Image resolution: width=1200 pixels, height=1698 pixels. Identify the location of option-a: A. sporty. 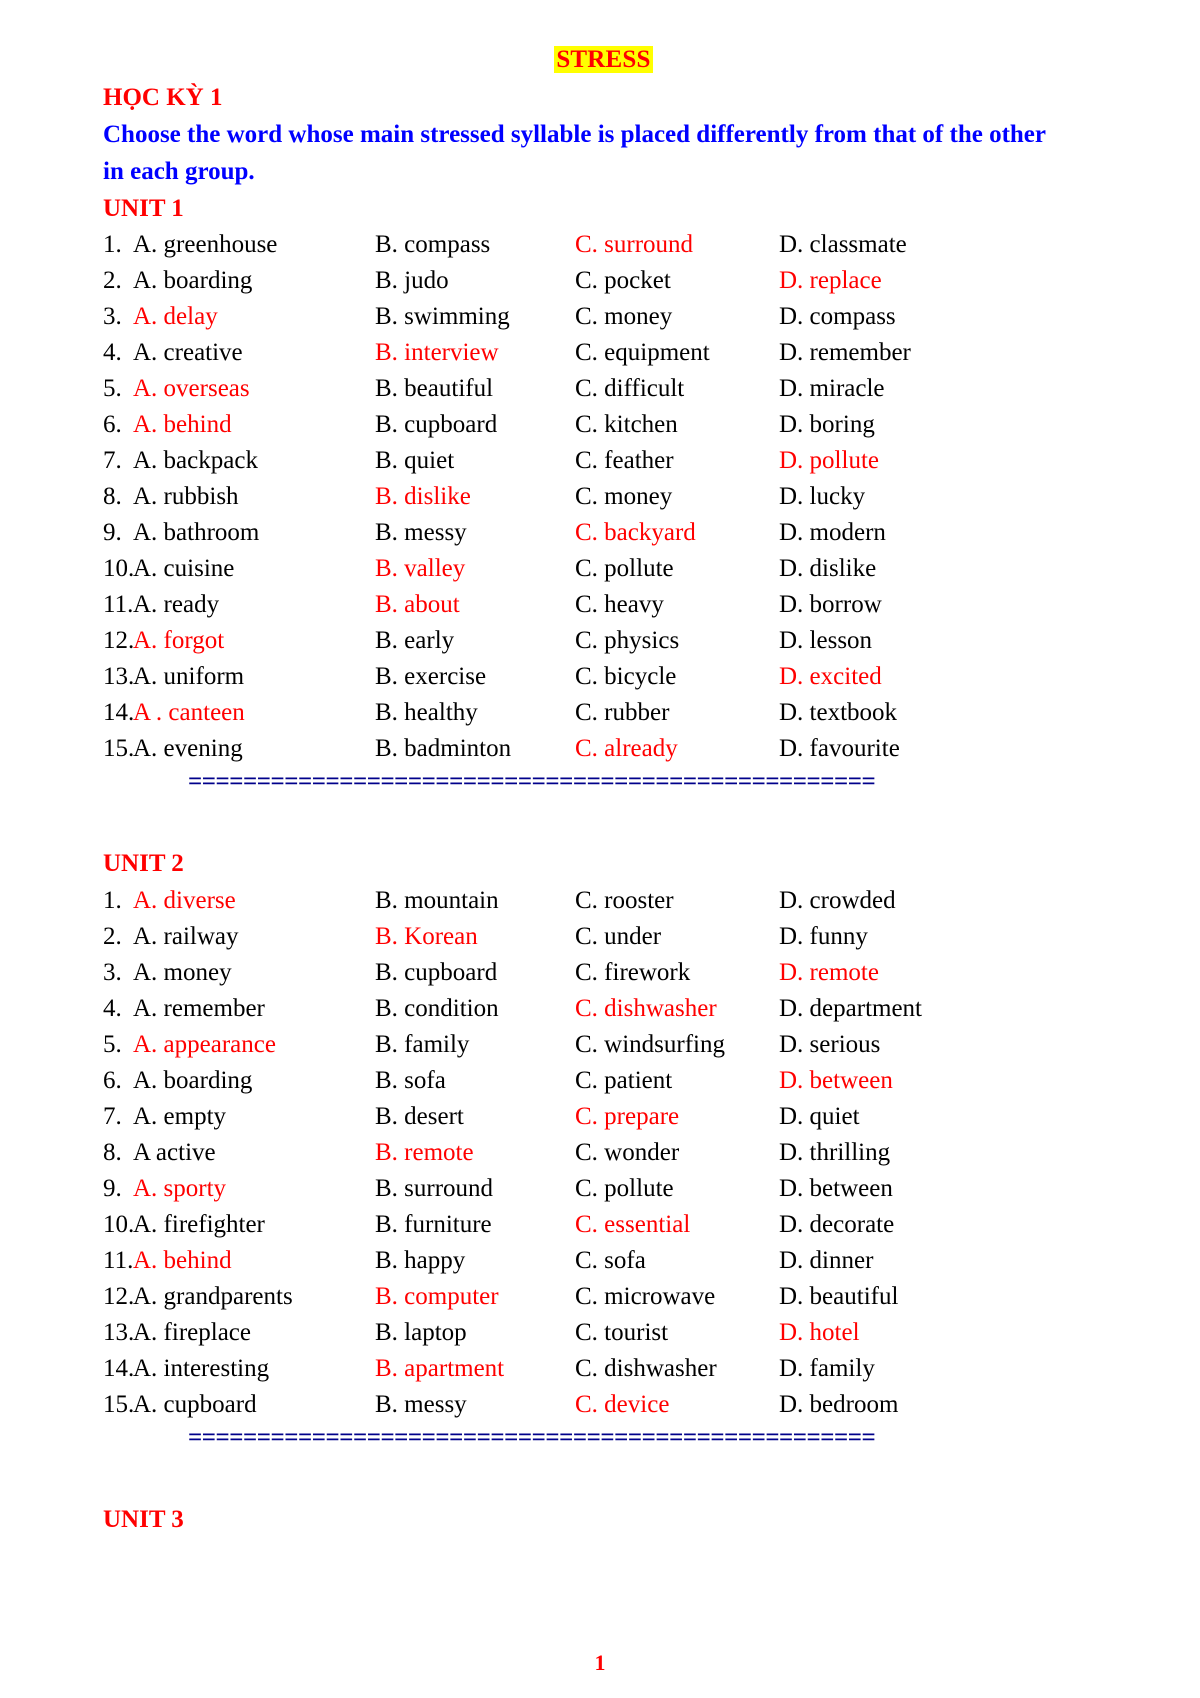
(179, 1189).